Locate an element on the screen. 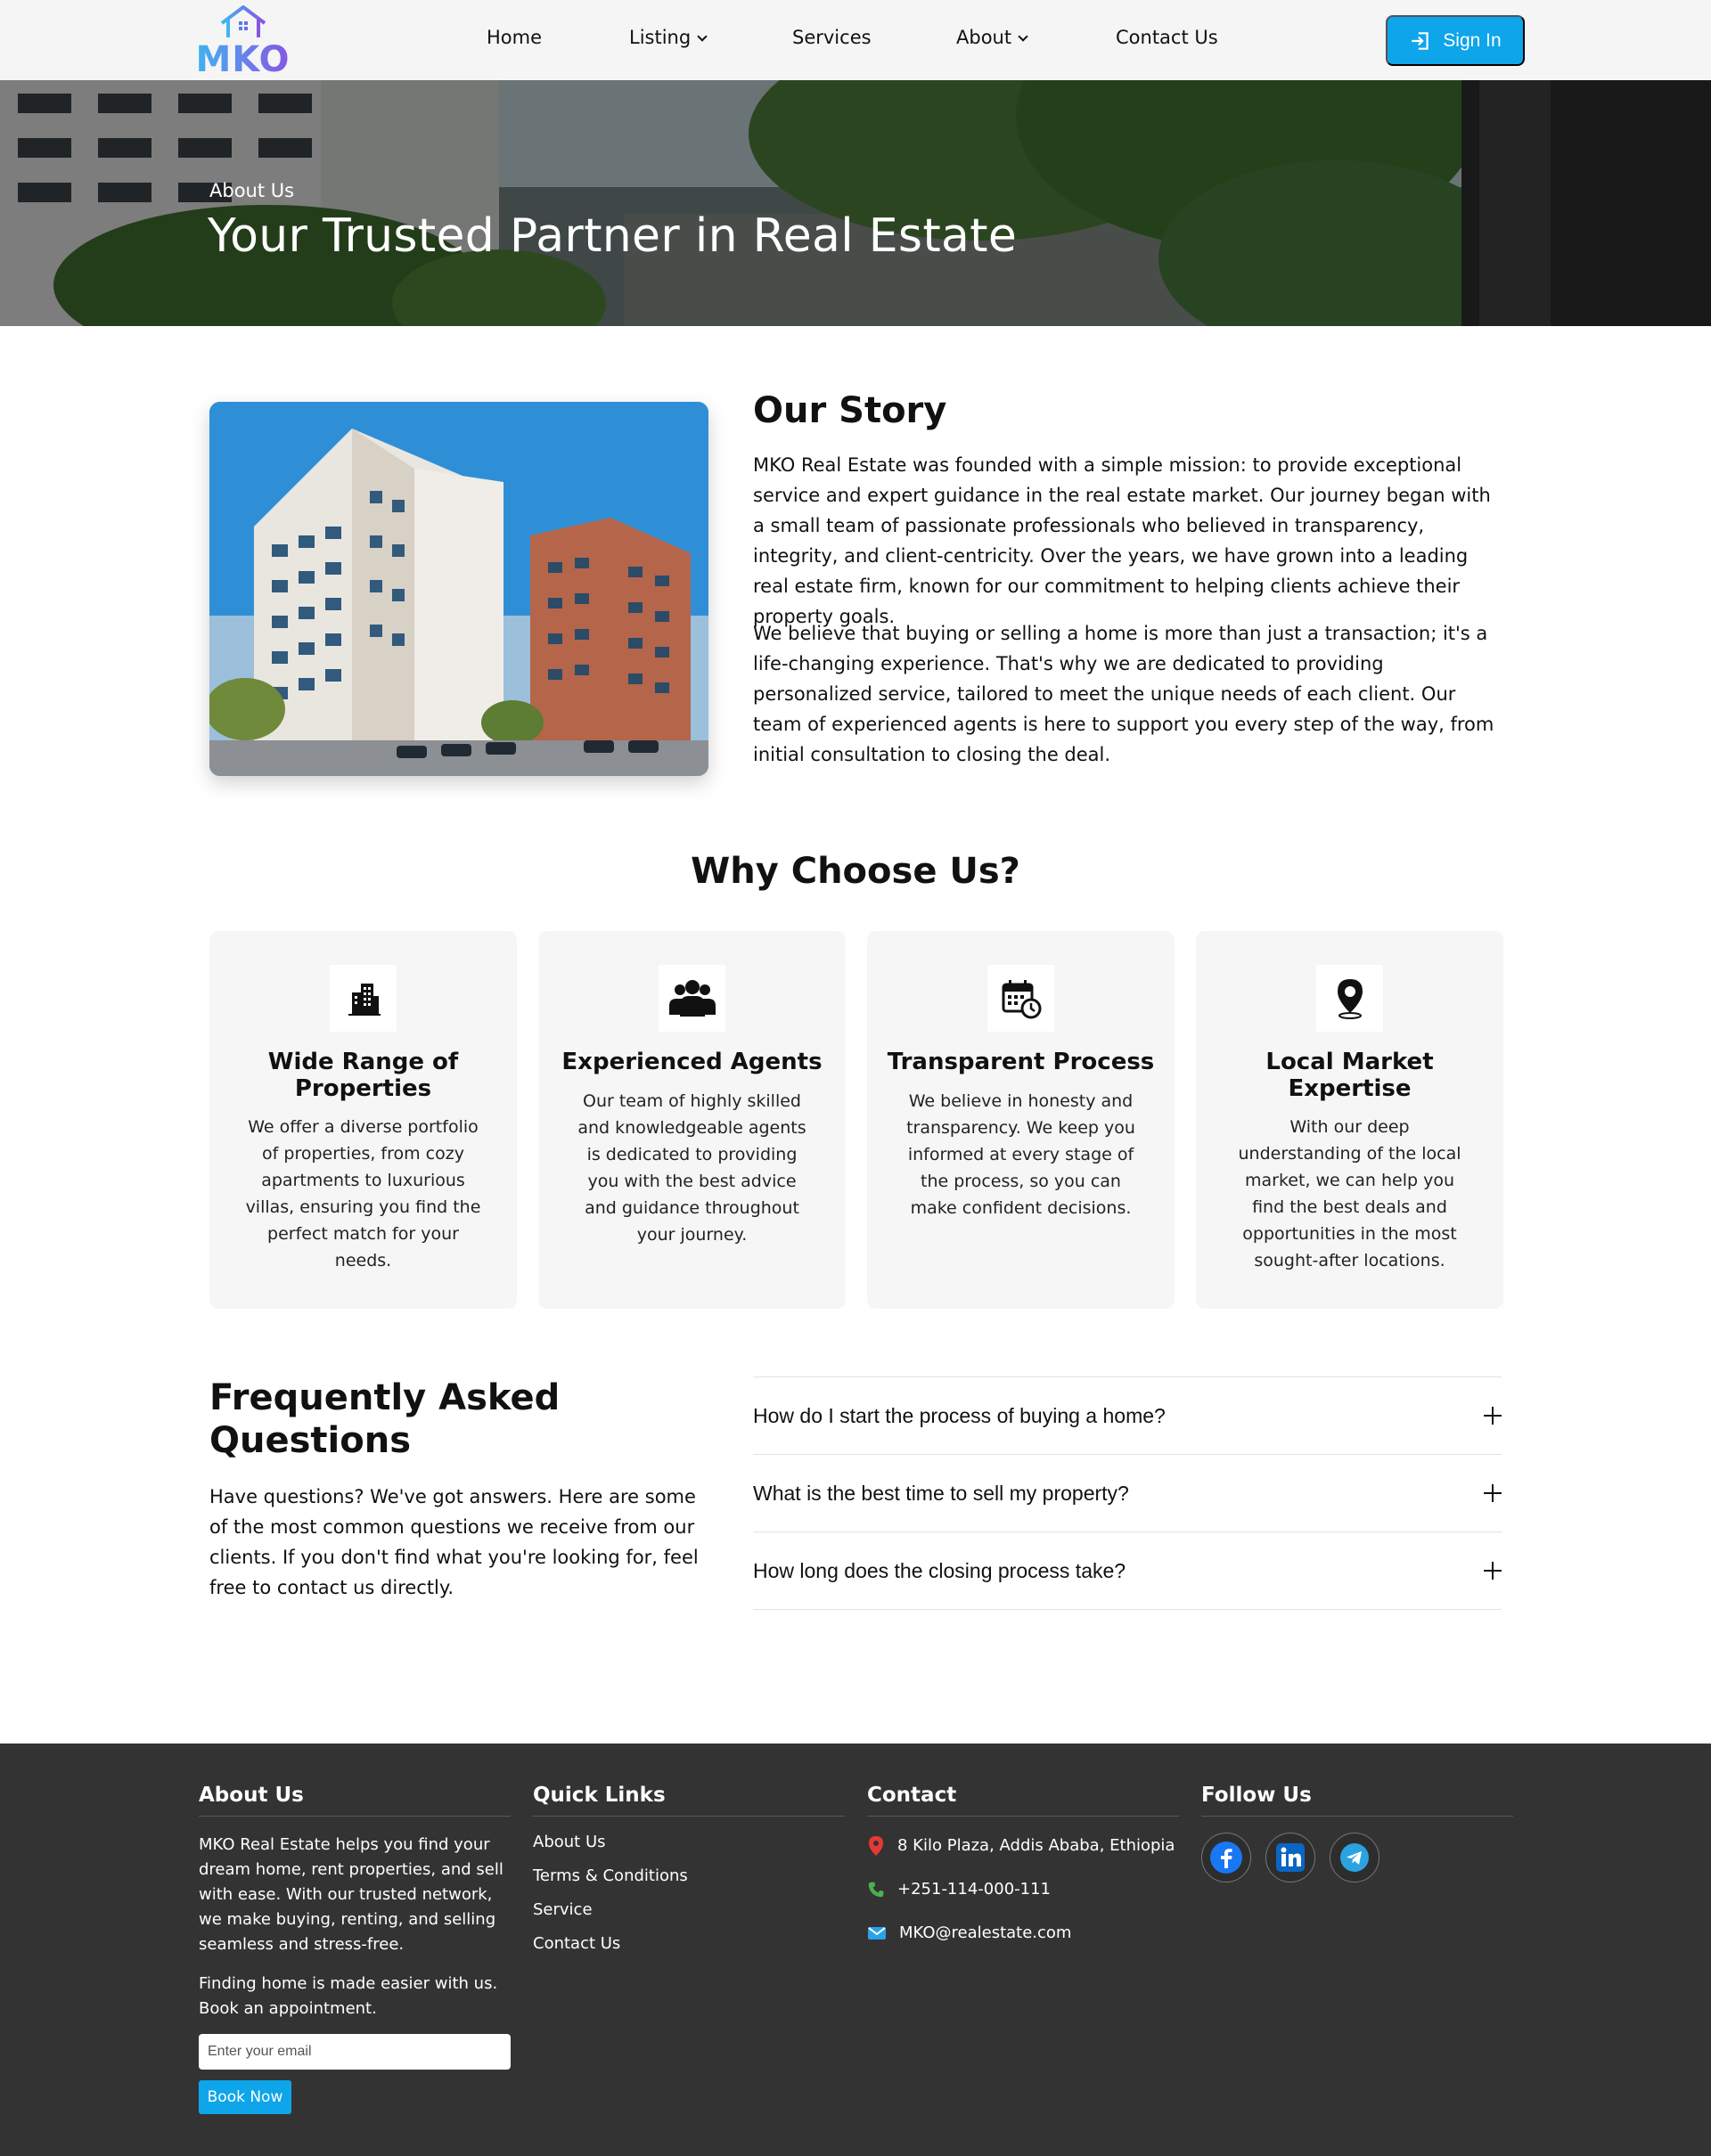 The height and width of the screenshot is (2156, 1711). contact-phone: +251-114-000-111 is located at coordinates (1023, 1889).